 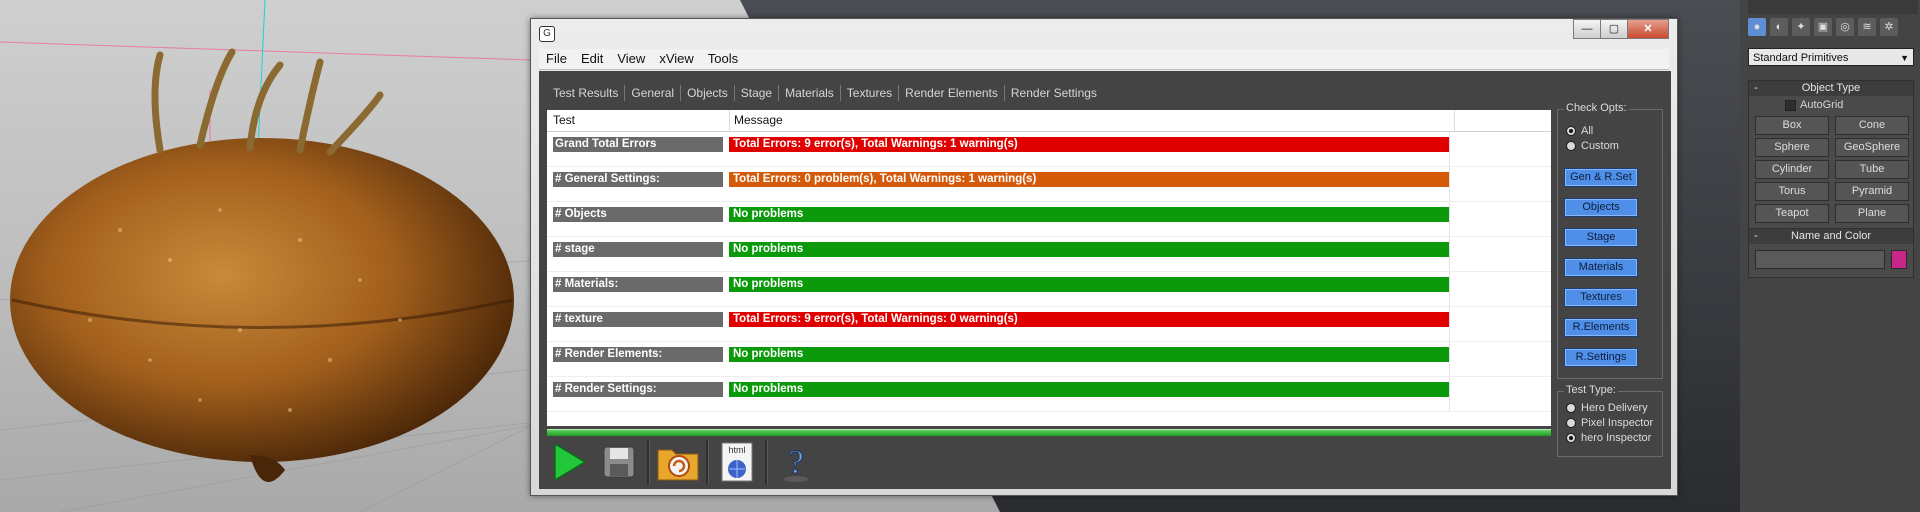 I want to click on command-panel-tabs, so click(x=1833, y=7).